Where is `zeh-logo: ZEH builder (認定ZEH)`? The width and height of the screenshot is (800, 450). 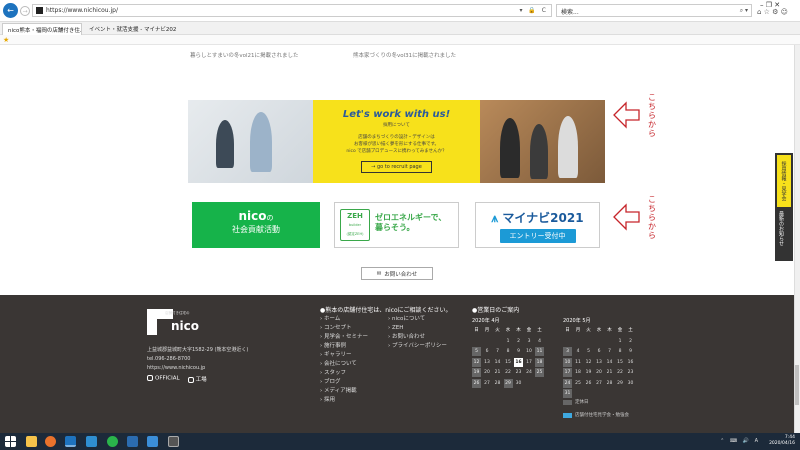
zeh-logo: ZEH builder (認定ZEH) is located at coordinates (355, 225).